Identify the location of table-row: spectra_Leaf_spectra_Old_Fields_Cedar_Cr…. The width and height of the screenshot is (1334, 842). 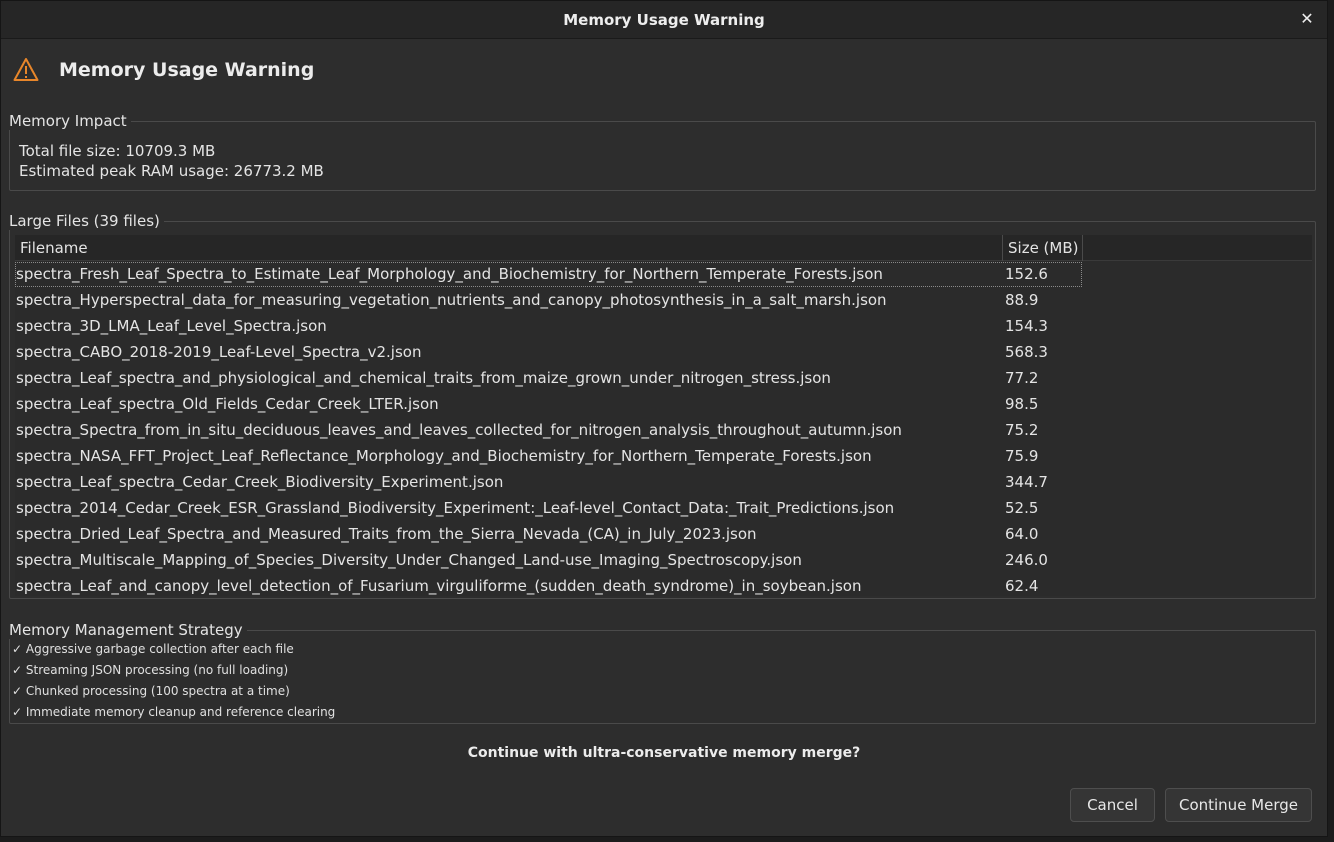
(663, 404).